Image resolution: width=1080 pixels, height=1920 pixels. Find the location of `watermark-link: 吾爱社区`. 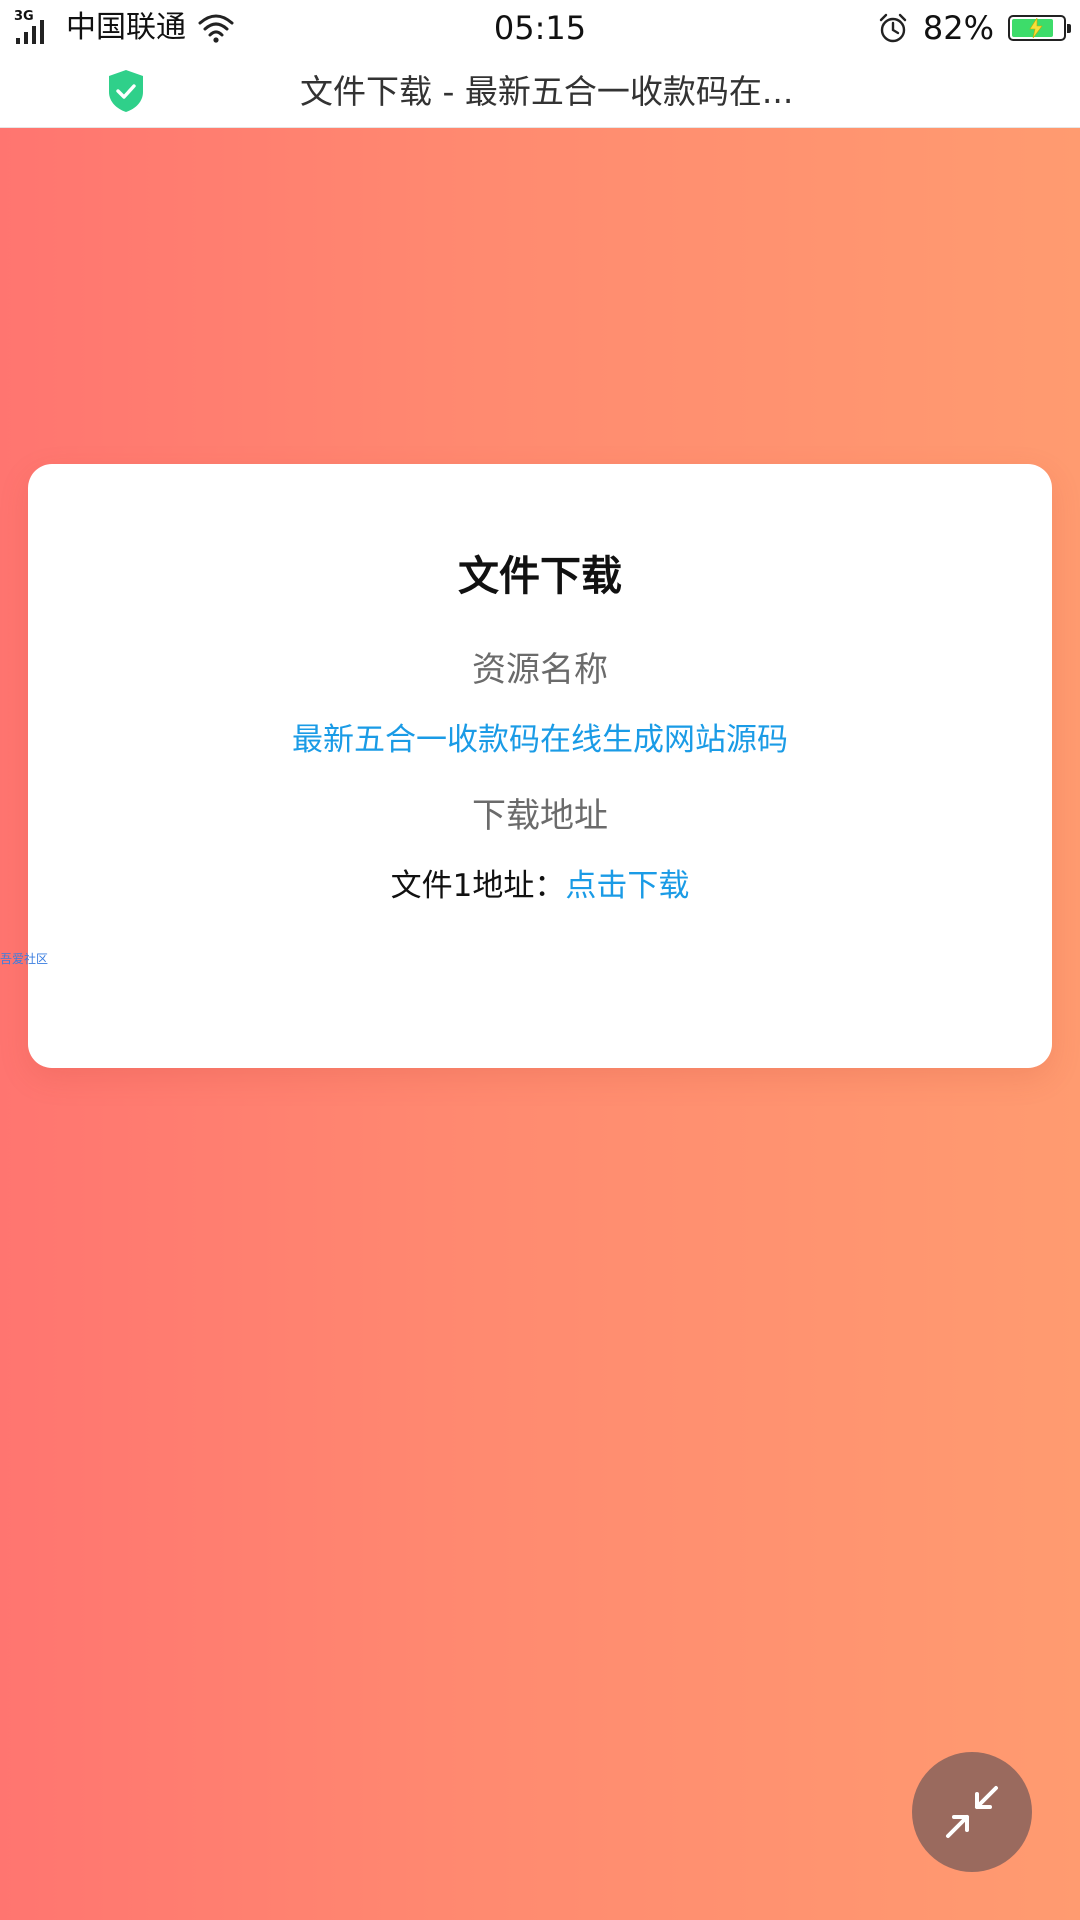

watermark-link: 吾爱社区 is located at coordinates (24, 959).